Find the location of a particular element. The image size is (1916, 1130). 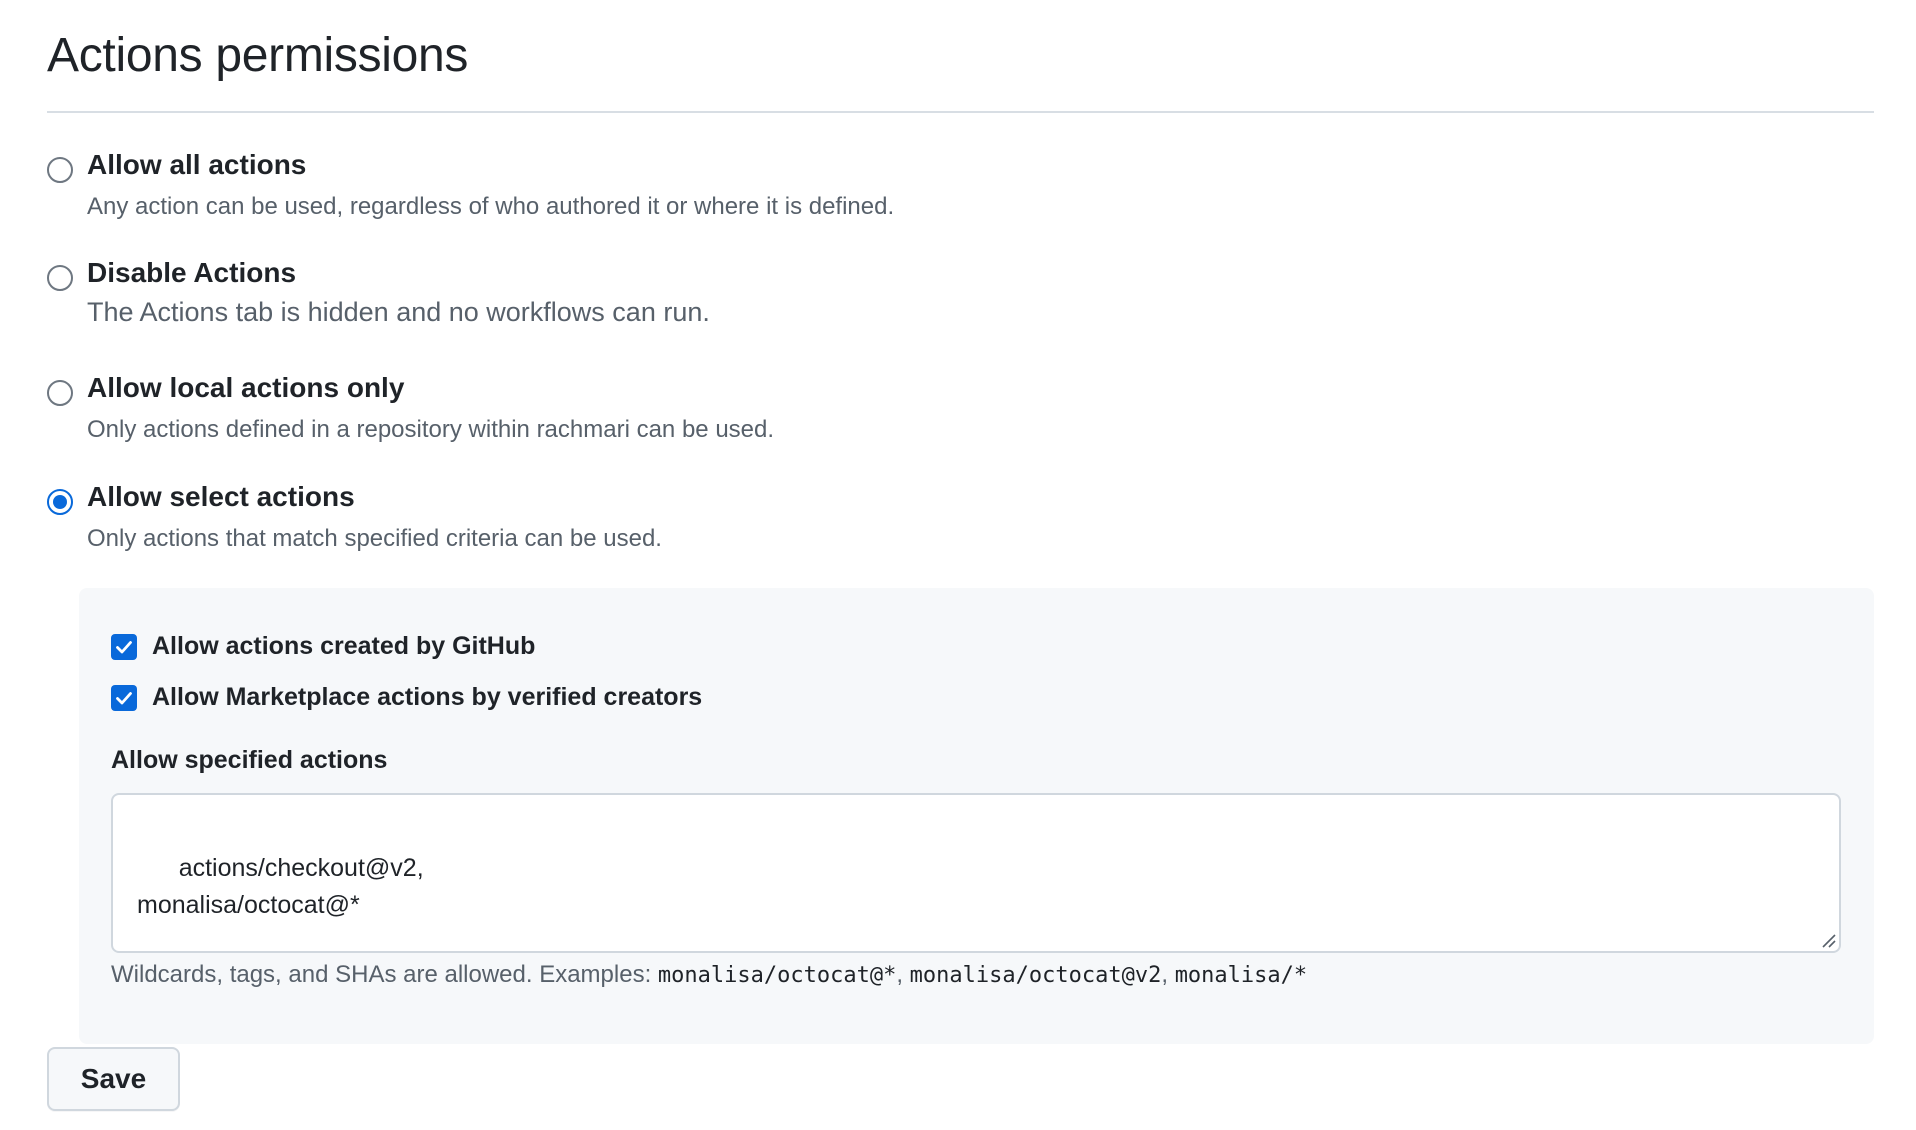

checkbox-marketplace-actions is located at coordinates (124, 698).